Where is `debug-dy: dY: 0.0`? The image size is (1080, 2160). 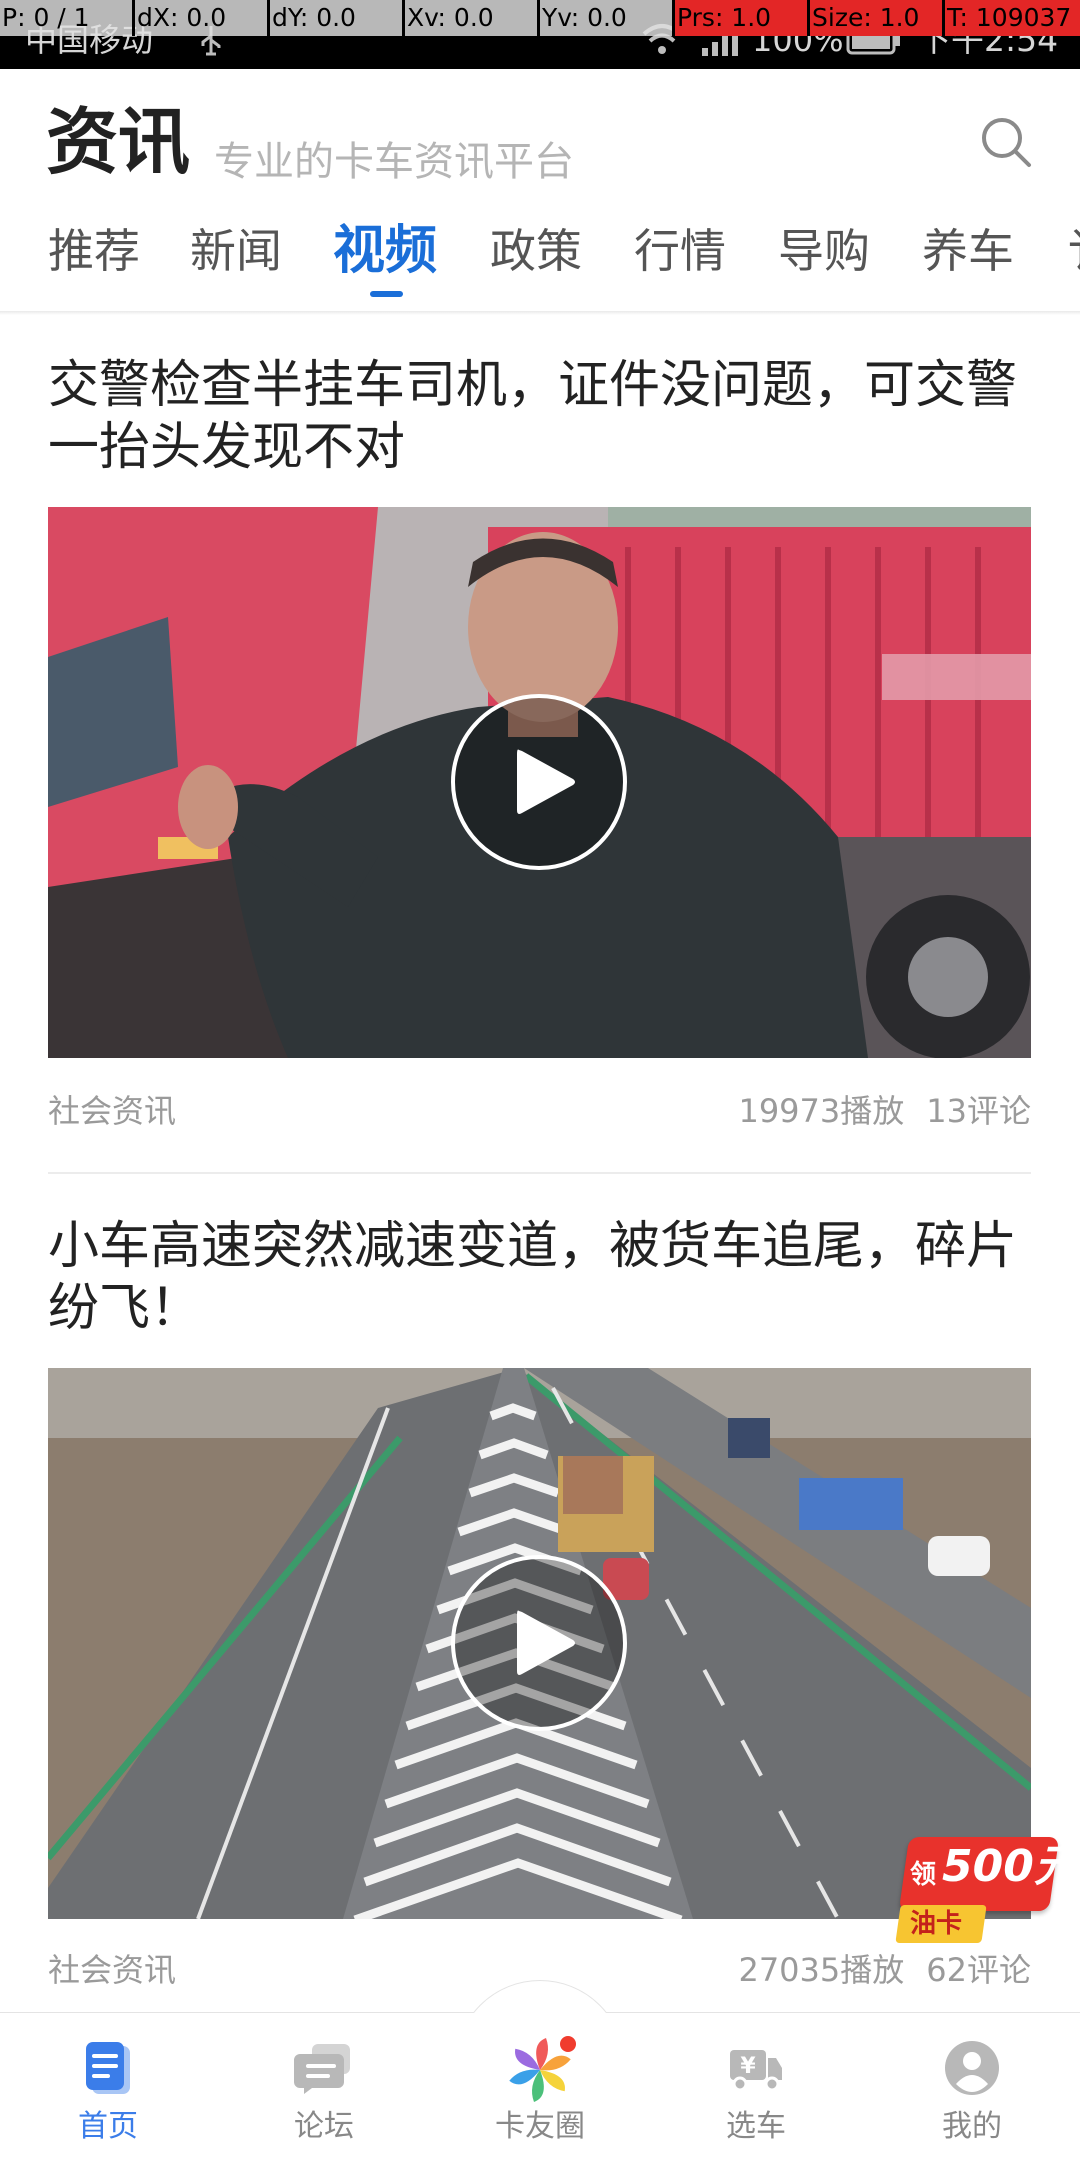 debug-dy: dY: 0.0 is located at coordinates (337, 18).